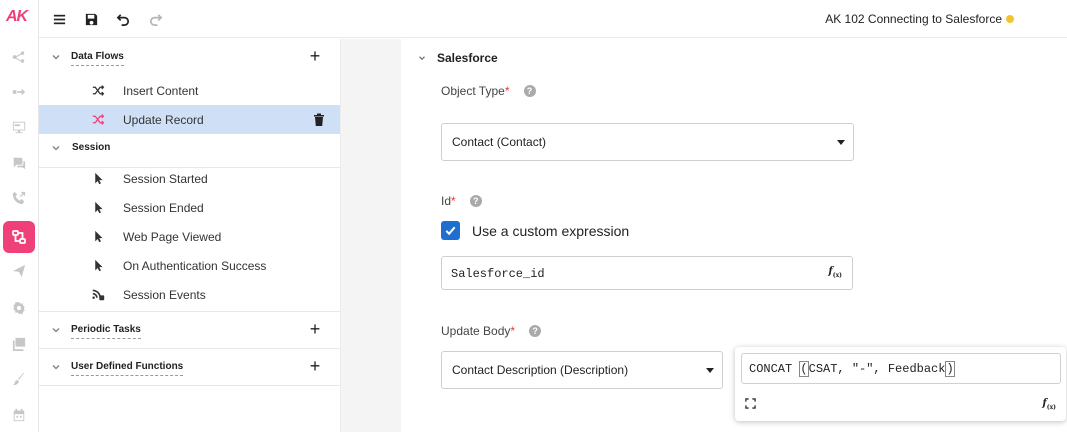 The width and height of the screenshot is (1067, 432). Describe the element at coordinates (155, 19) in the screenshot. I see `redo-icon` at that location.